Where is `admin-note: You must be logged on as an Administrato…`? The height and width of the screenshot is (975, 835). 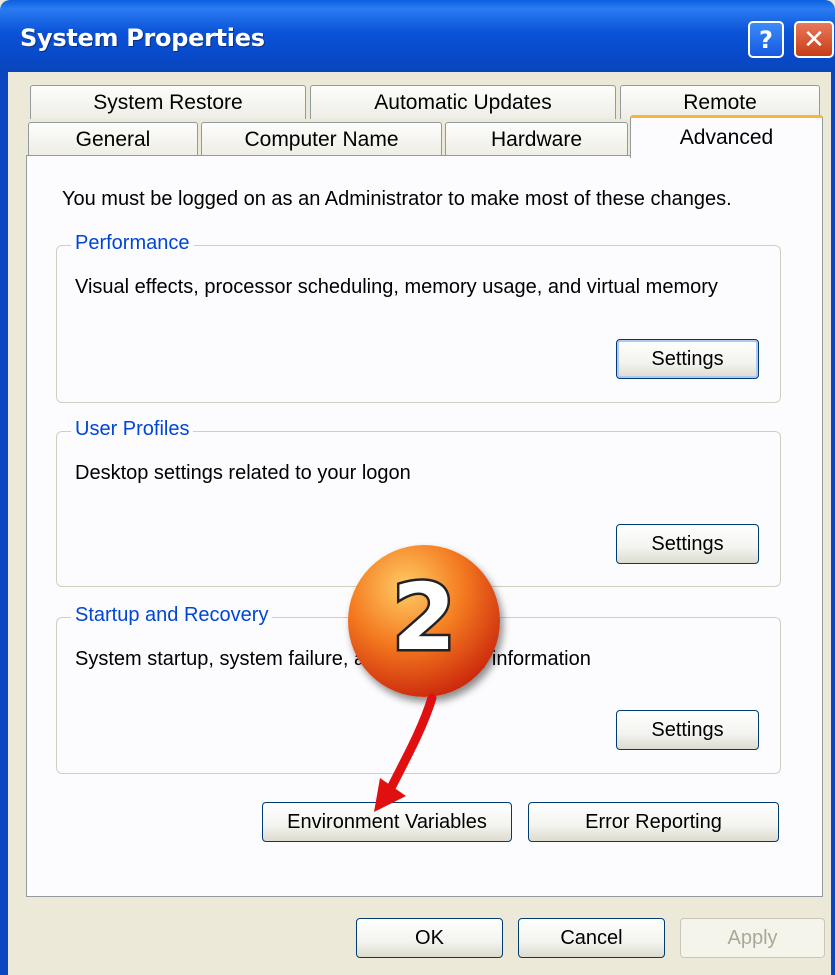 admin-note: You must be logged on as an Administrato… is located at coordinates (397, 199).